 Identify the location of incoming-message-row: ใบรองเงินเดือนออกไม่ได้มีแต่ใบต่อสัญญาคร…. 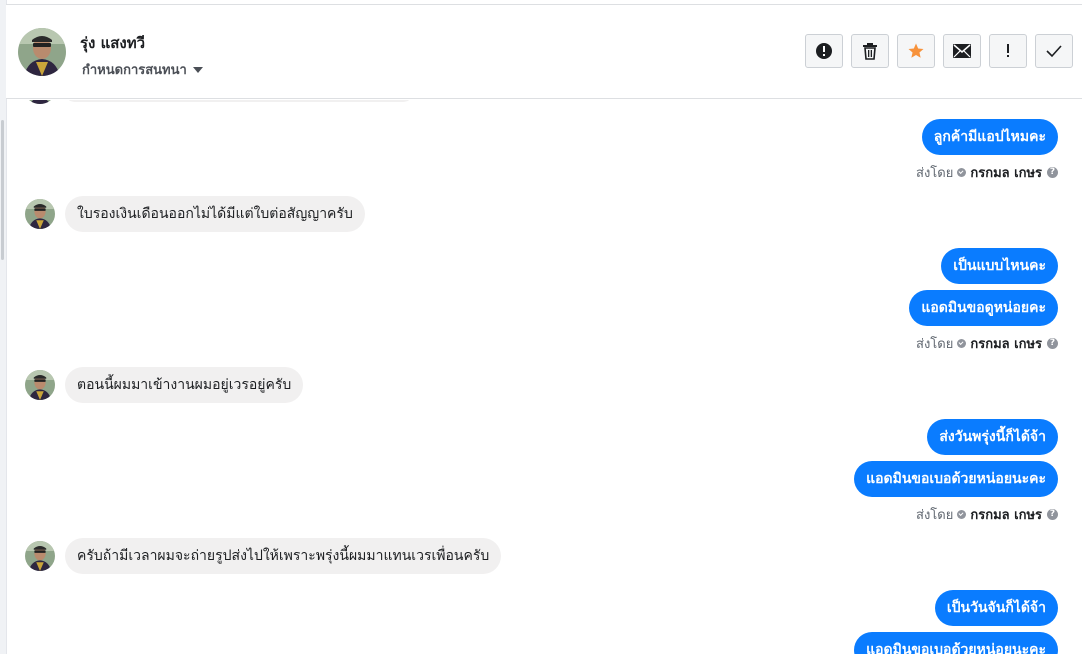
(195, 214).